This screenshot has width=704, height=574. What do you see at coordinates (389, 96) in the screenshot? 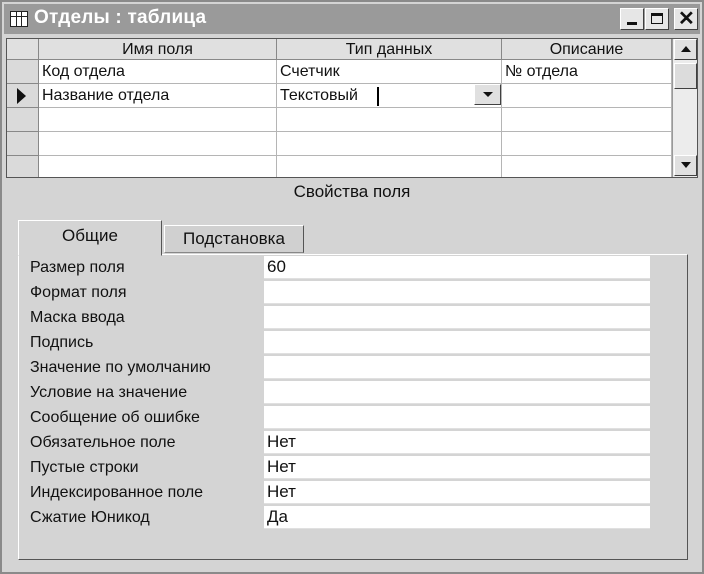
I see `data-type-select: Текстовый` at bounding box center [389, 96].